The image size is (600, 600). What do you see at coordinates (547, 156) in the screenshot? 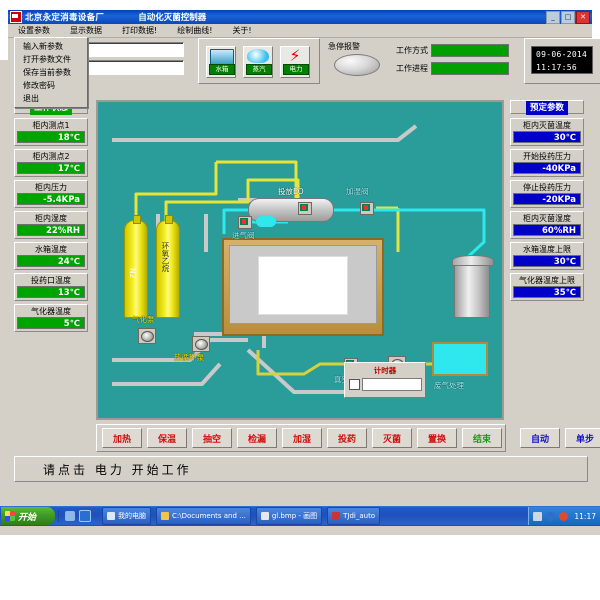
I see `preset-label: 开始投药压力` at bounding box center [547, 156].